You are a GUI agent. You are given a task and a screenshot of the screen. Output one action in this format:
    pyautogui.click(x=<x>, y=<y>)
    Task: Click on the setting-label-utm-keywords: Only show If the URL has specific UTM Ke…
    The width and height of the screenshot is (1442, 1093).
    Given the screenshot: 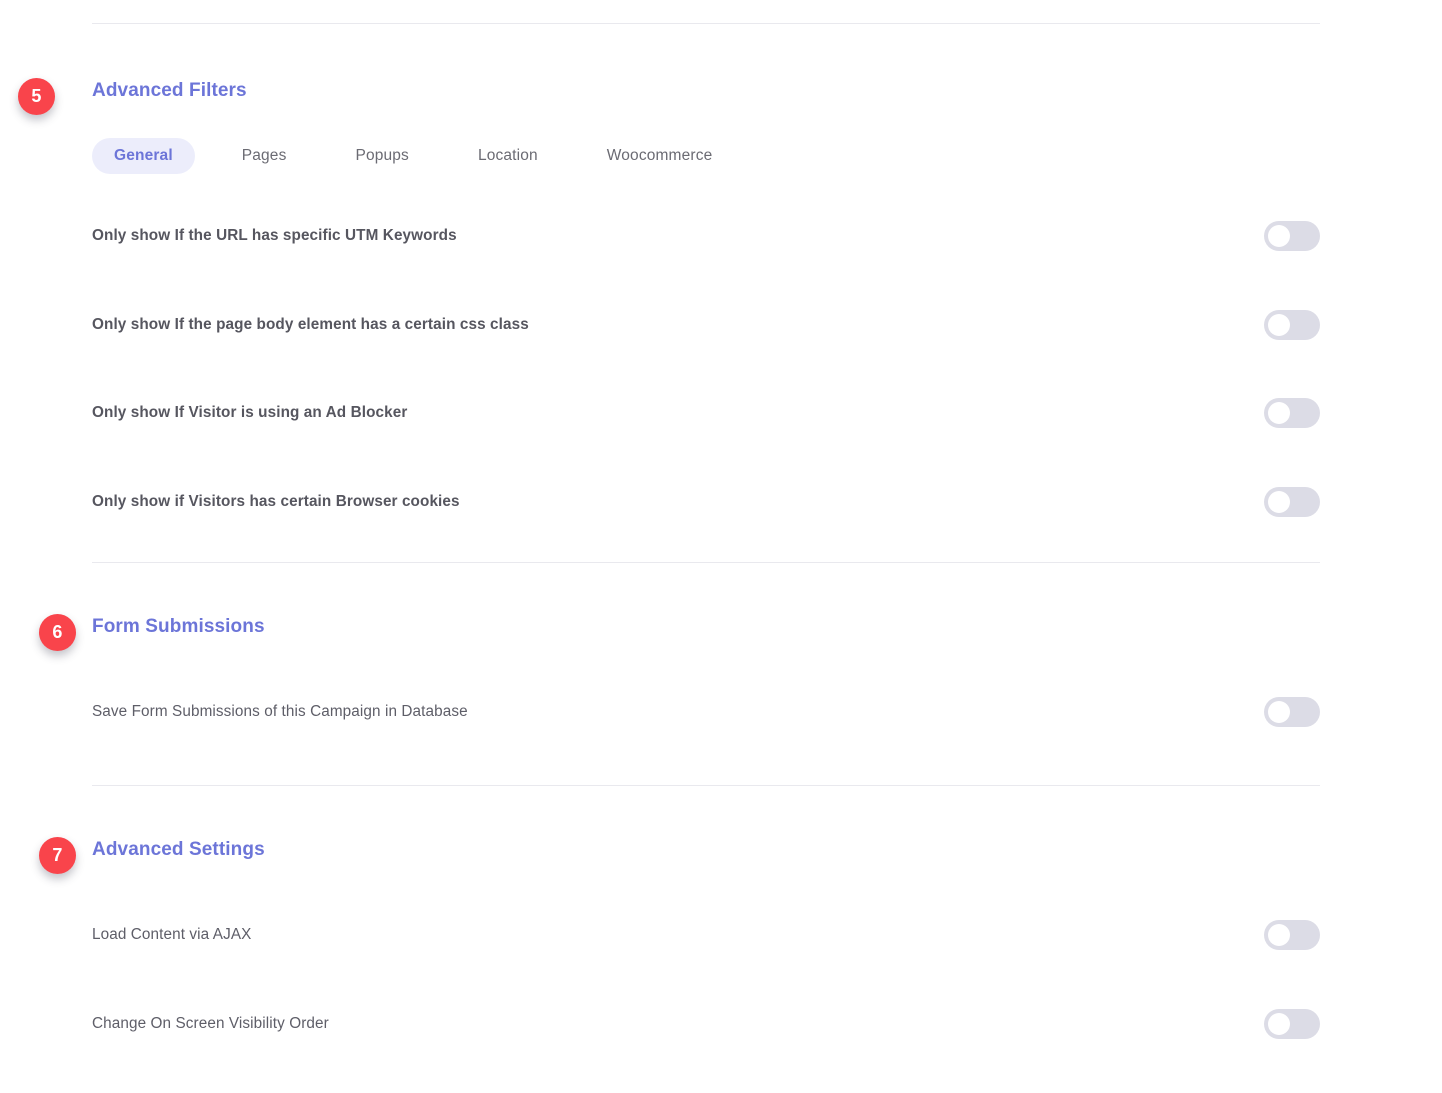 What is the action you would take?
    pyautogui.click(x=274, y=236)
    